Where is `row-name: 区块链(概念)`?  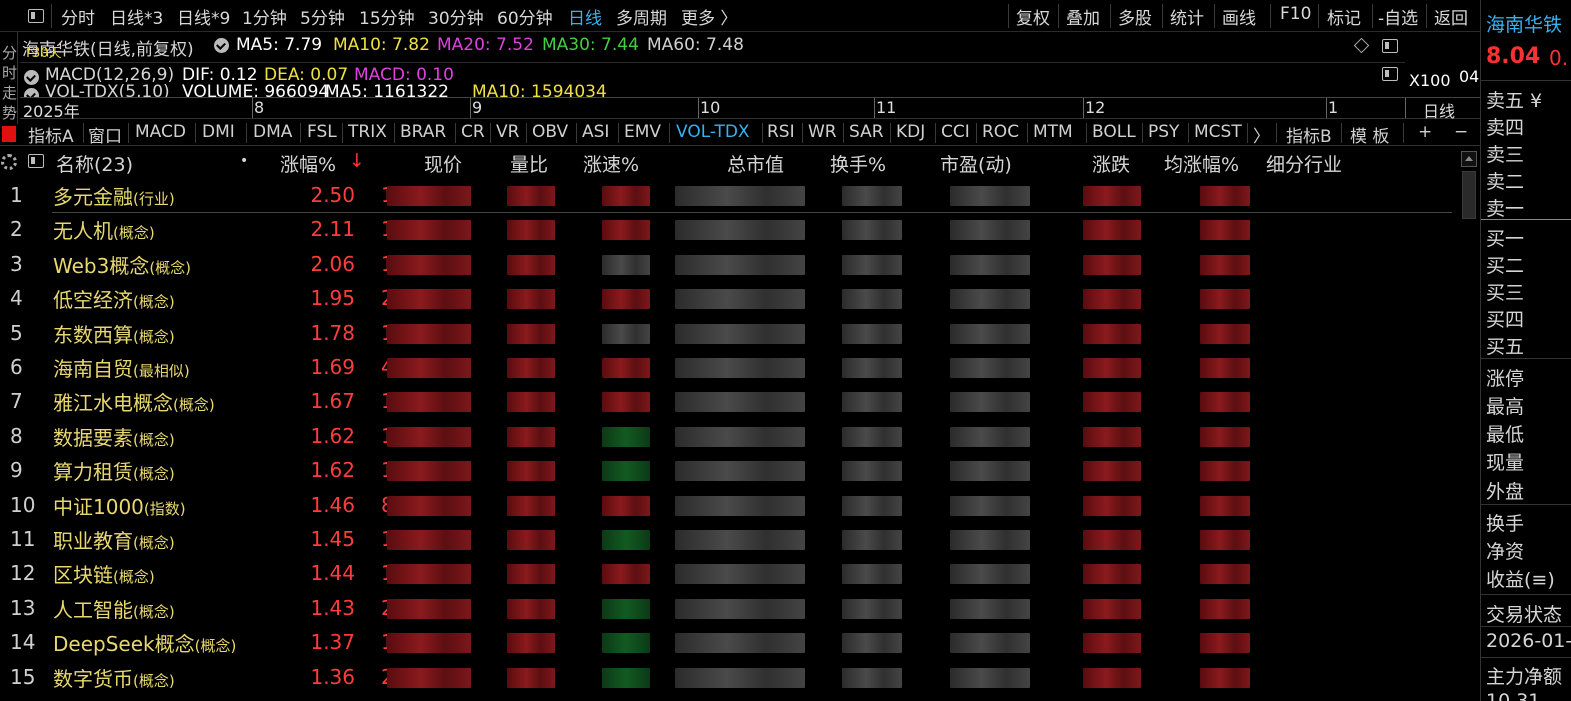
row-name: 区块链(概念) is located at coordinates (104, 573).